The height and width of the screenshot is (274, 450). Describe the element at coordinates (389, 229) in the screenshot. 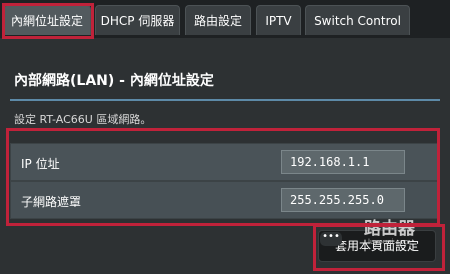

I see `watermark-text: 路由器` at that location.